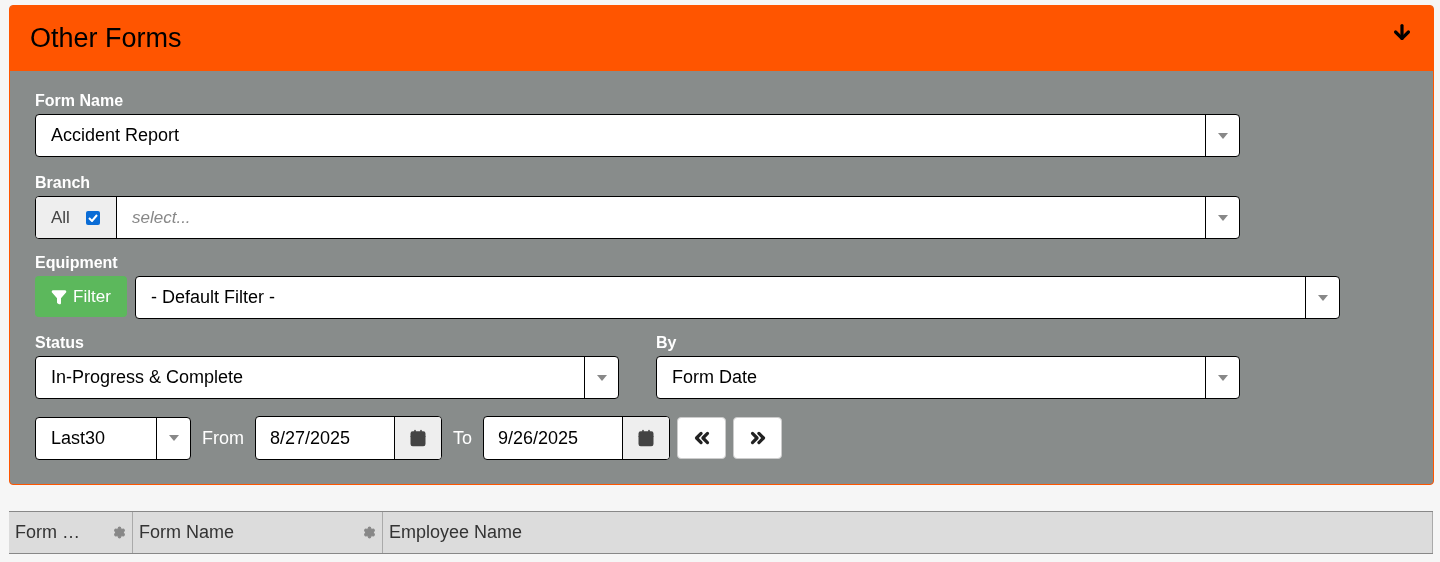 This screenshot has height=562, width=1440. Describe the element at coordinates (80, 101) in the screenshot. I see `field-label: Form Name` at that location.